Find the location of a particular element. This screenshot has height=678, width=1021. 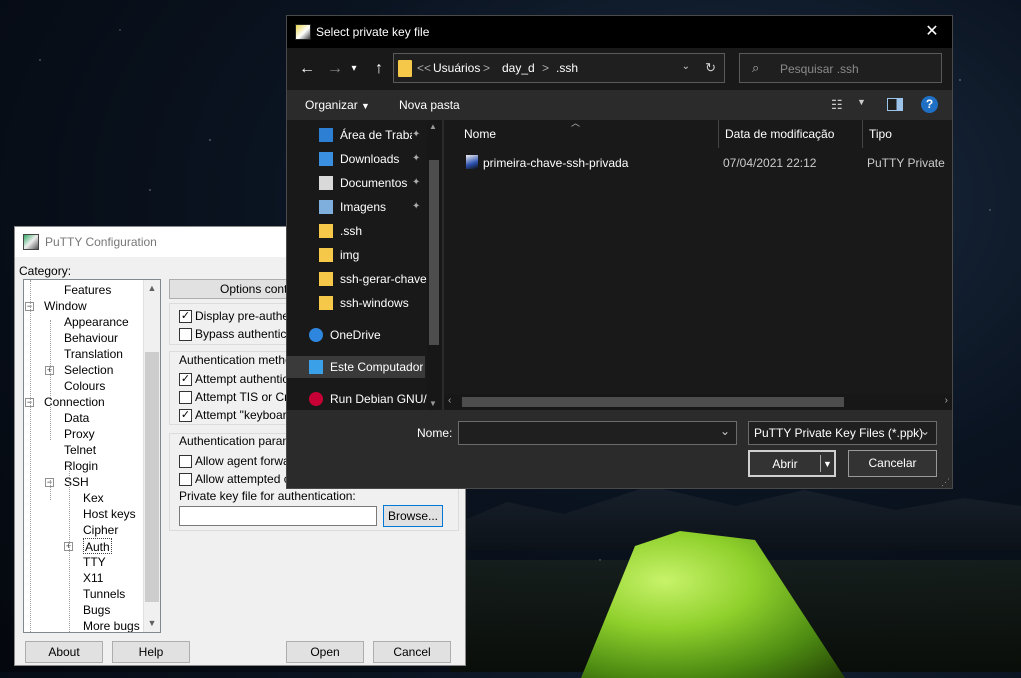

tree-item: Connection is located at coordinates (74, 402).